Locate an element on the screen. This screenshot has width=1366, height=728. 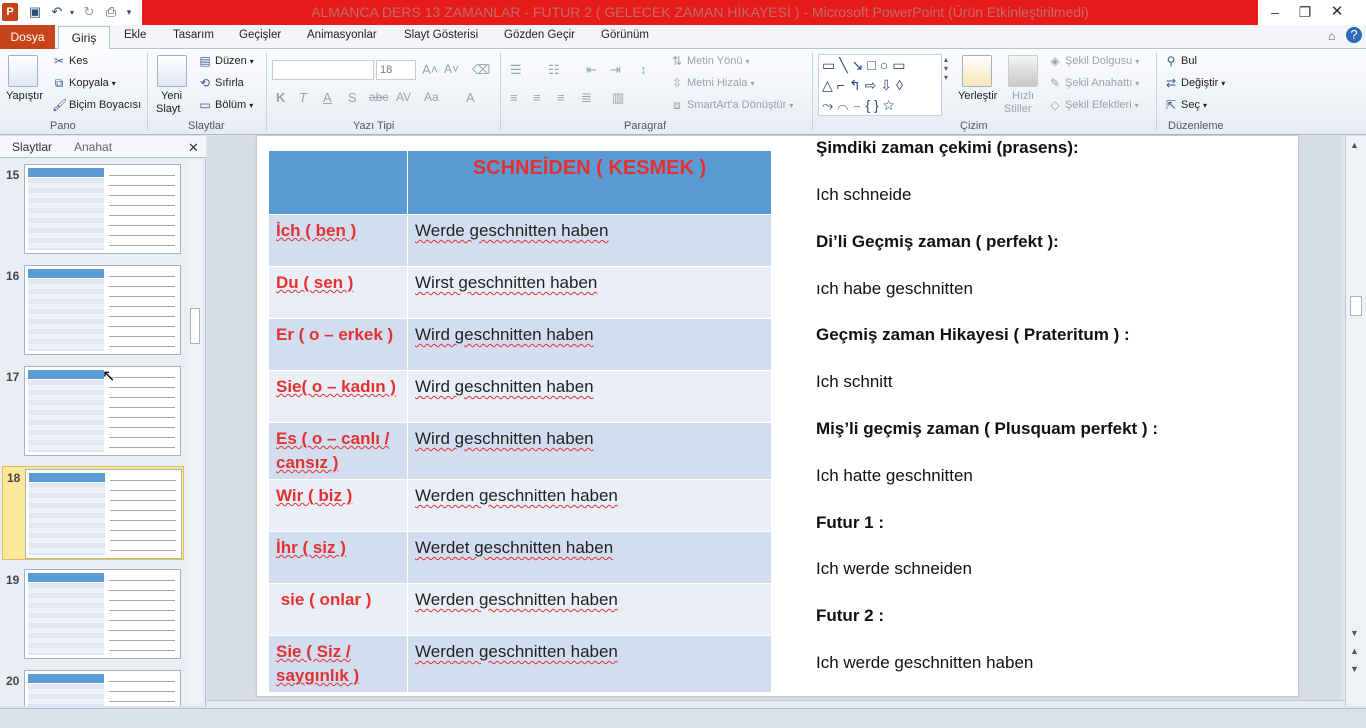
quick-styles-label-2: Stiller is located at coordinates (1018, 109).